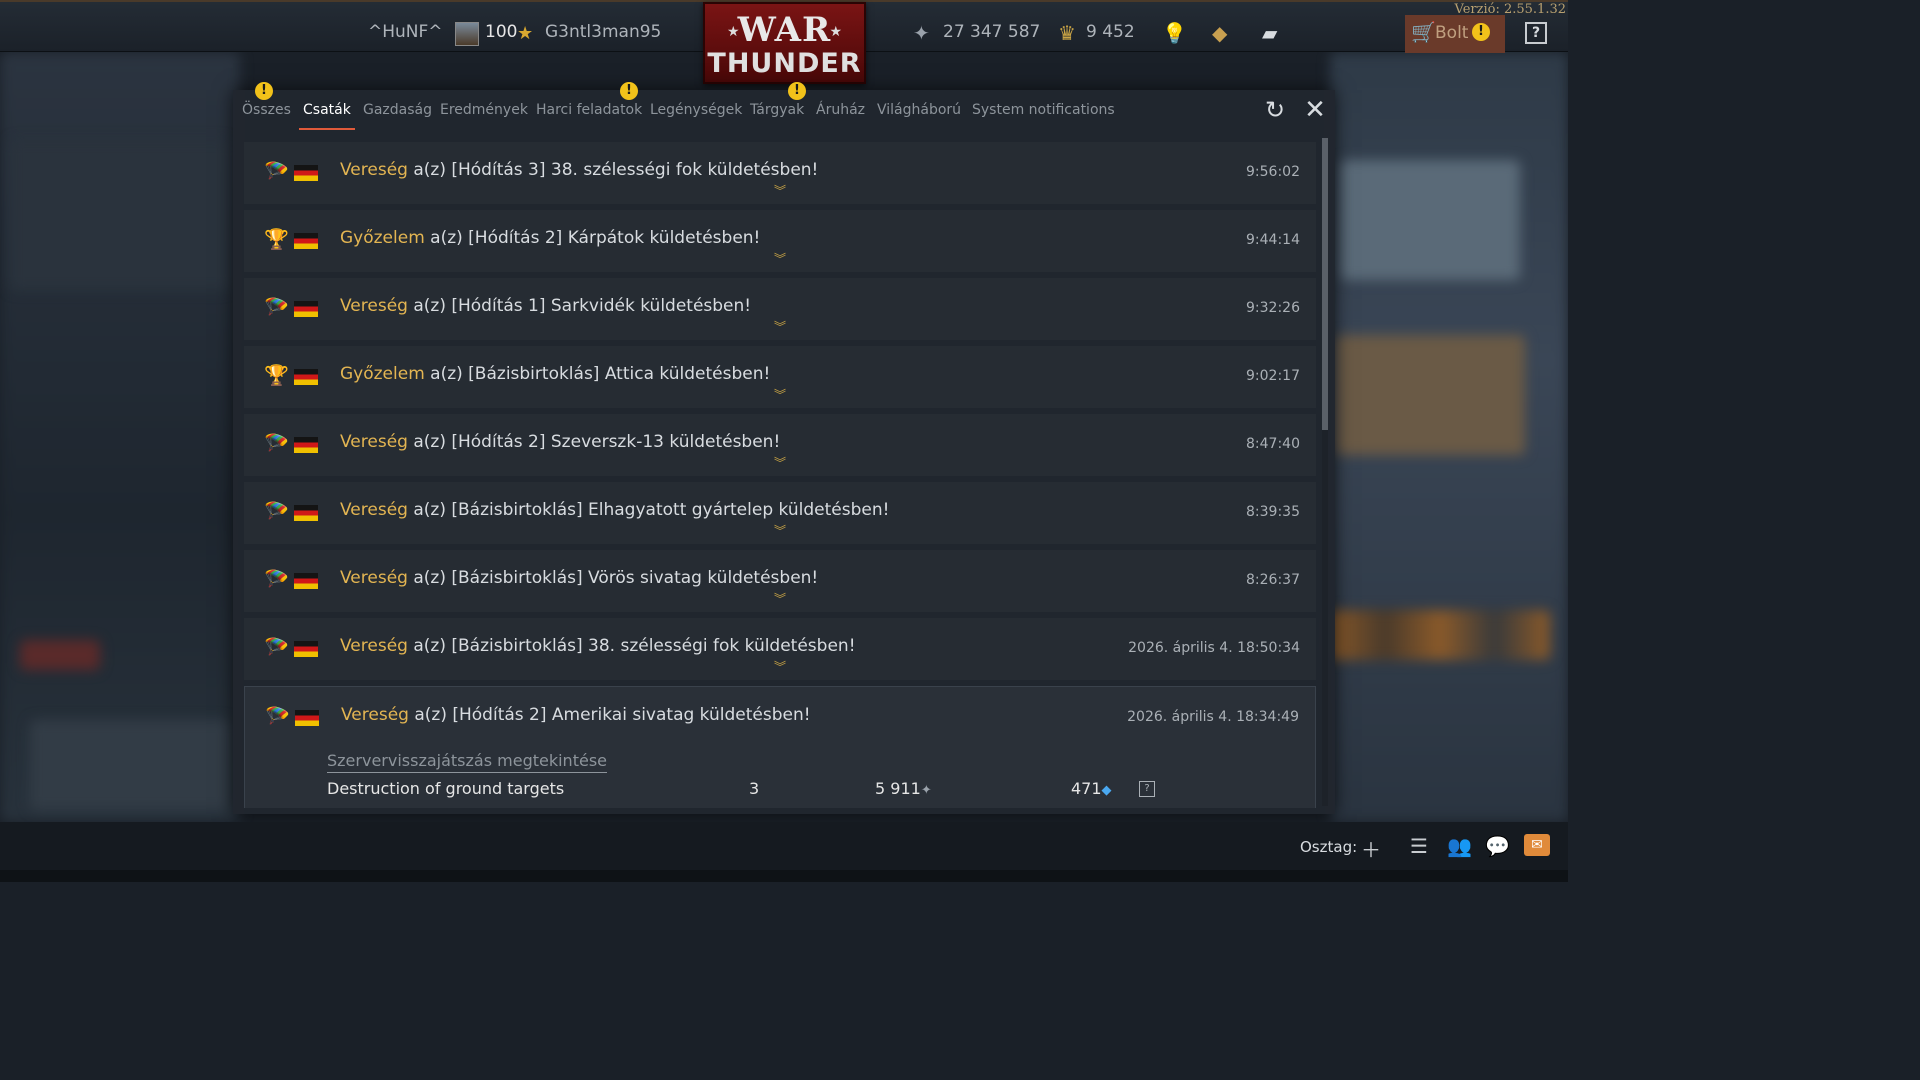 Image resolution: width=1920 pixels, height=1080 pixels. Describe the element at coordinates (589, 100) in the screenshot. I see `tab-5: Harci feladatok!` at that location.